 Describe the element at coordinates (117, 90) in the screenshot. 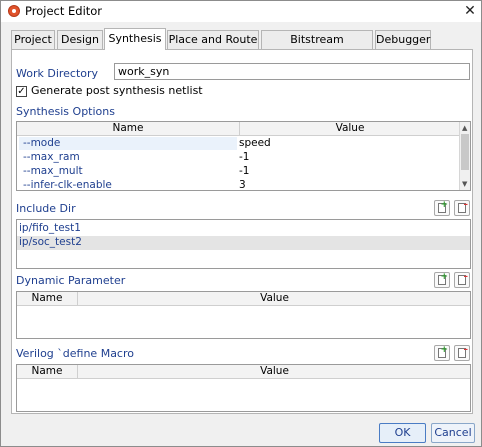

I see `generate-netlist-label: Generate post synthesis netlist` at that location.